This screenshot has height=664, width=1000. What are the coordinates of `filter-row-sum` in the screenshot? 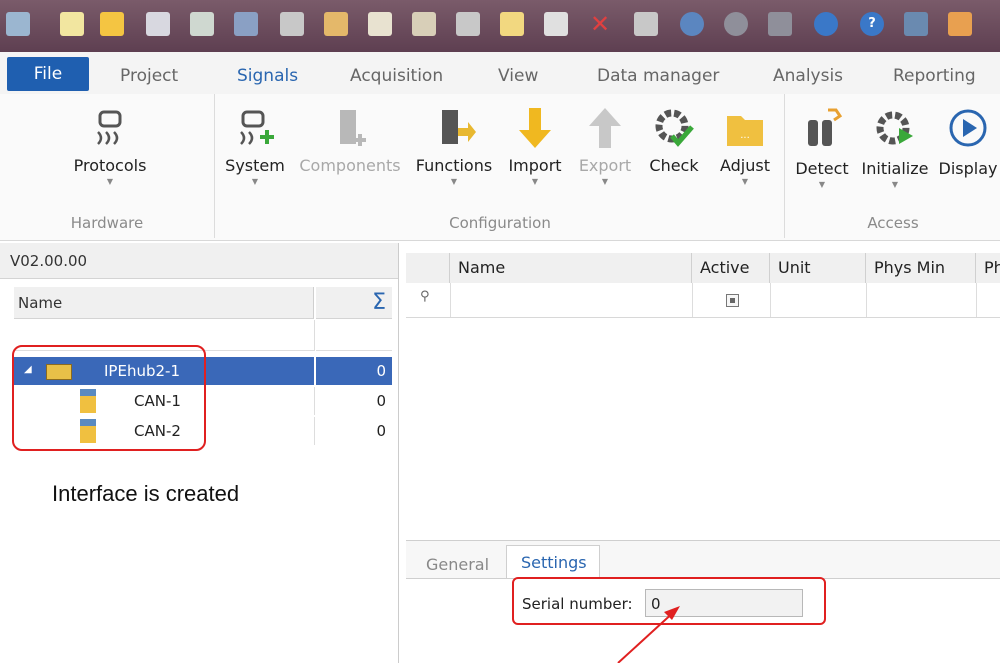 It's located at (354, 335).